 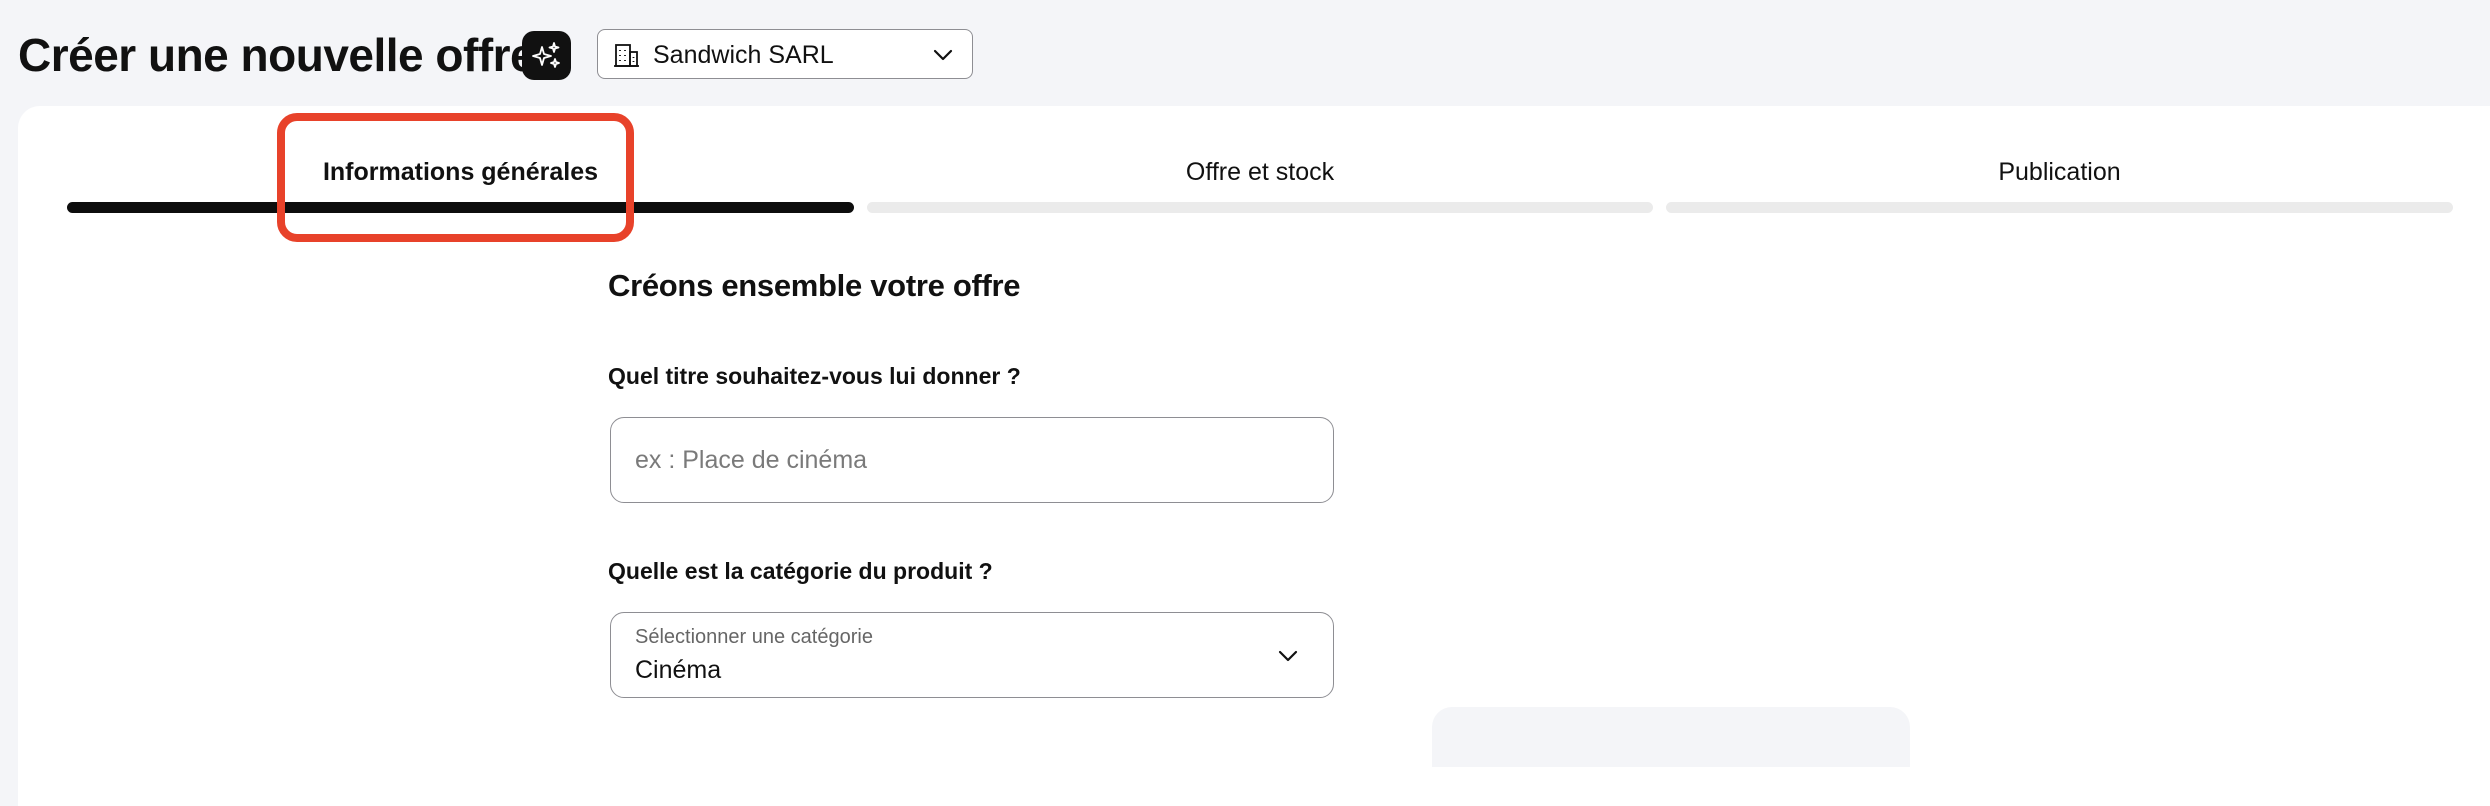 I want to click on category-field-label: Quelle est la catégorie du produit ?, so click(x=800, y=571).